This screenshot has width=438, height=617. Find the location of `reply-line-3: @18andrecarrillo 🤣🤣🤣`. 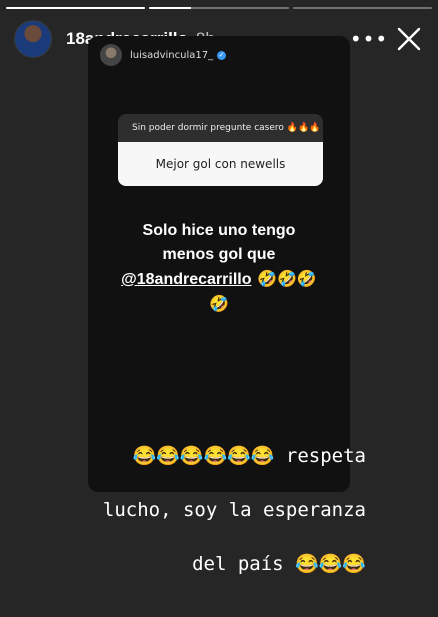

reply-line-3: @18andrecarrillo 🤣🤣🤣 is located at coordinates (219, 279).